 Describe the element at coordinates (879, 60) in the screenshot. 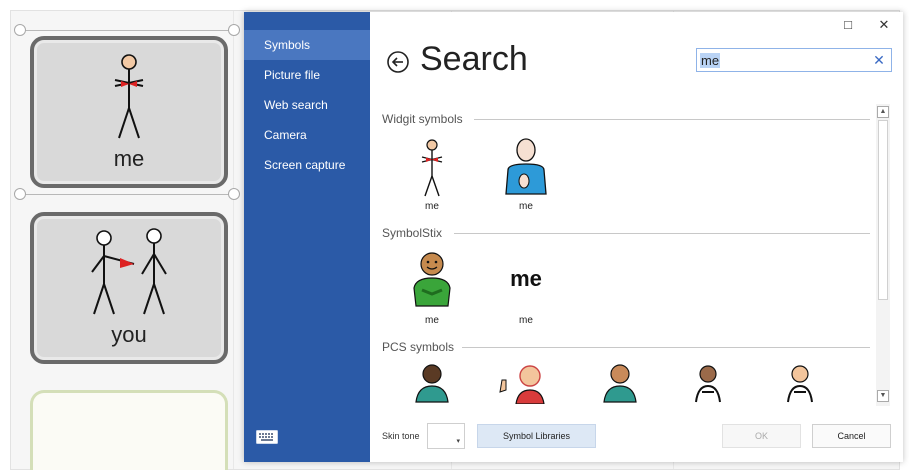

I see `clear-icon: ✕` at that location.